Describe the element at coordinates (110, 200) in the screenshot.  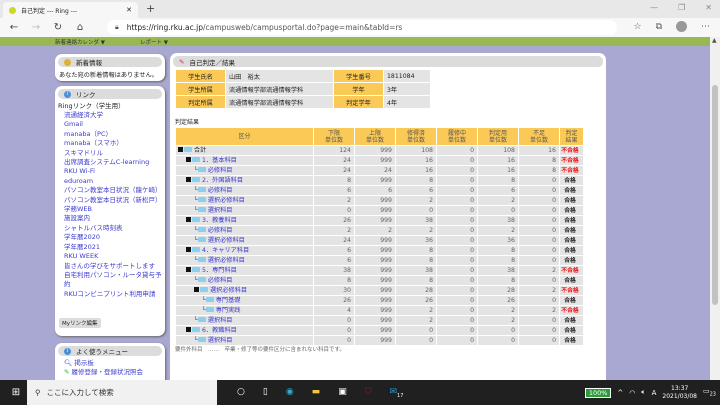
I see `link-item: パソコン教室本日状況（新松戸）` at that location.